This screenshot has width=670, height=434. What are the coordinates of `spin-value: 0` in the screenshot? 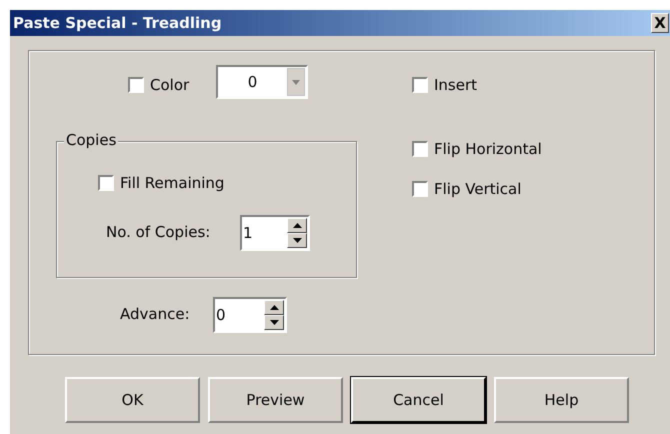 It's located at (221, 315).